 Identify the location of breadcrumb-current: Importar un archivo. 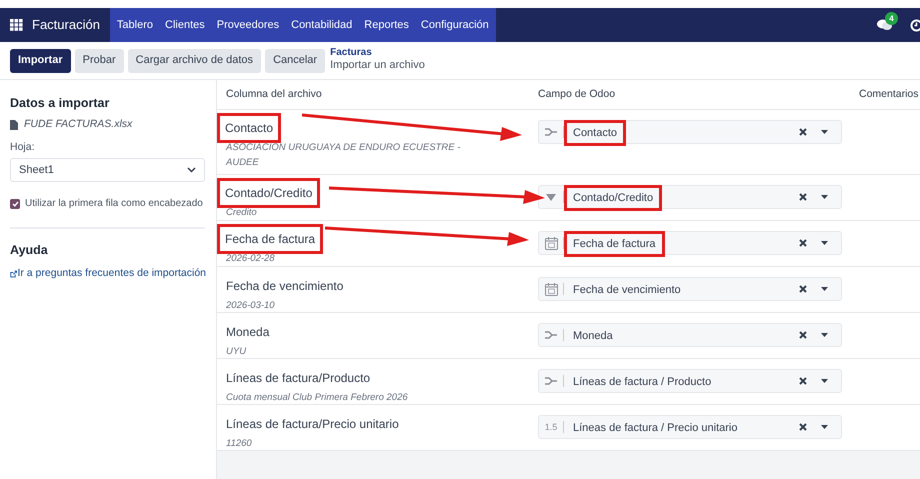
(377, 64).